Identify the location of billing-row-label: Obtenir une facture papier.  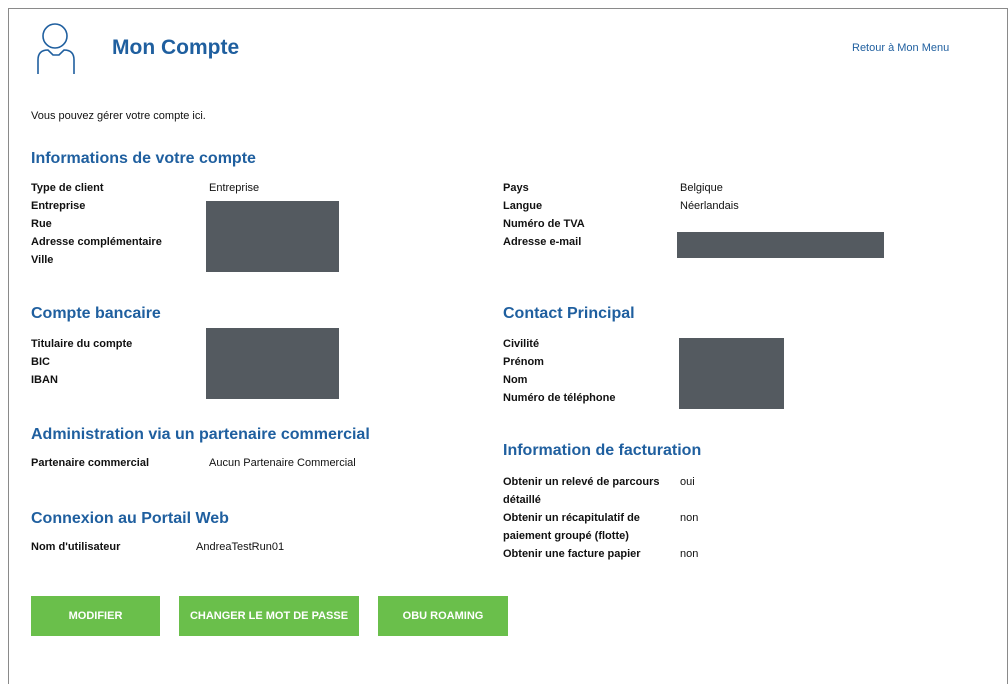
(572, 554).